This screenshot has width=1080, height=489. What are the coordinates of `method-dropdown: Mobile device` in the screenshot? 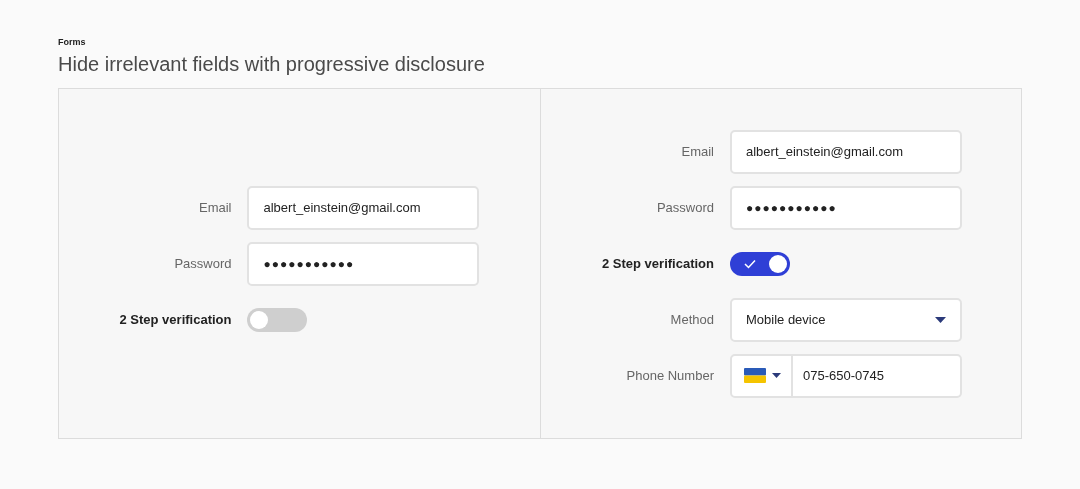 It's located at (846, 319).